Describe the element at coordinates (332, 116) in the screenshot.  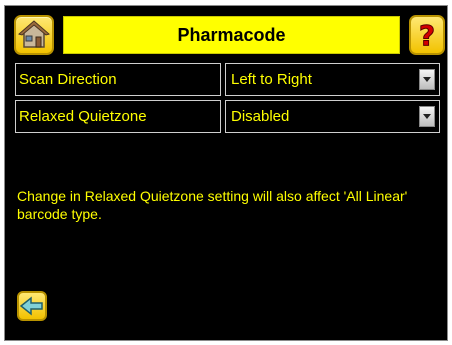
I see `relaxed-quietzone-select: Disabled` at that location.